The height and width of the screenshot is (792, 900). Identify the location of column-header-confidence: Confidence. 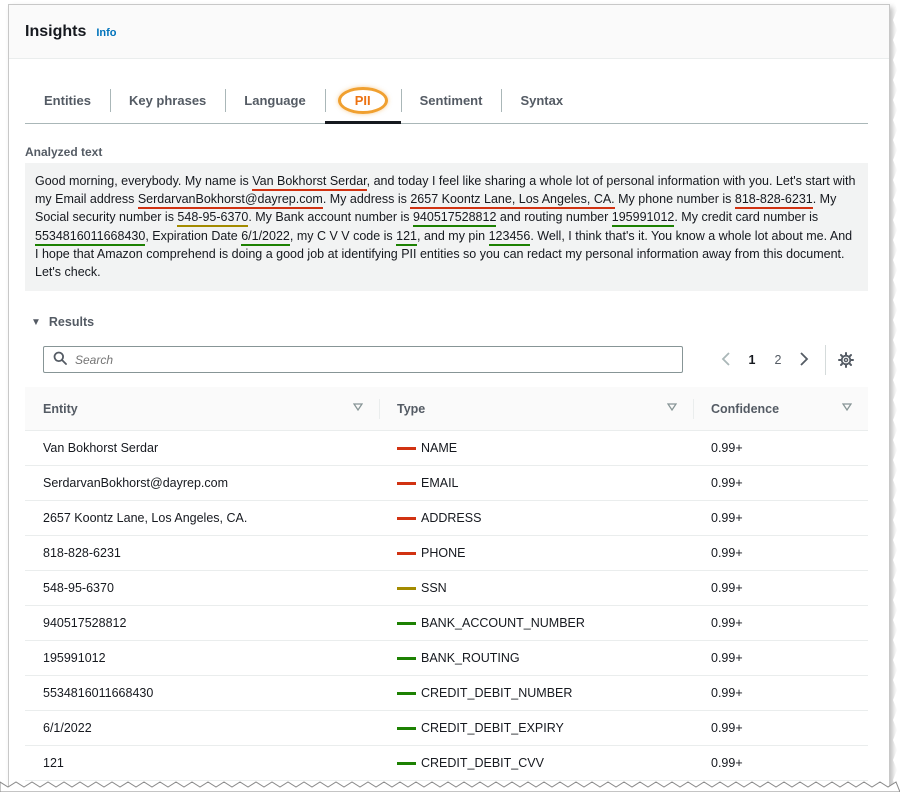
(780, 408).